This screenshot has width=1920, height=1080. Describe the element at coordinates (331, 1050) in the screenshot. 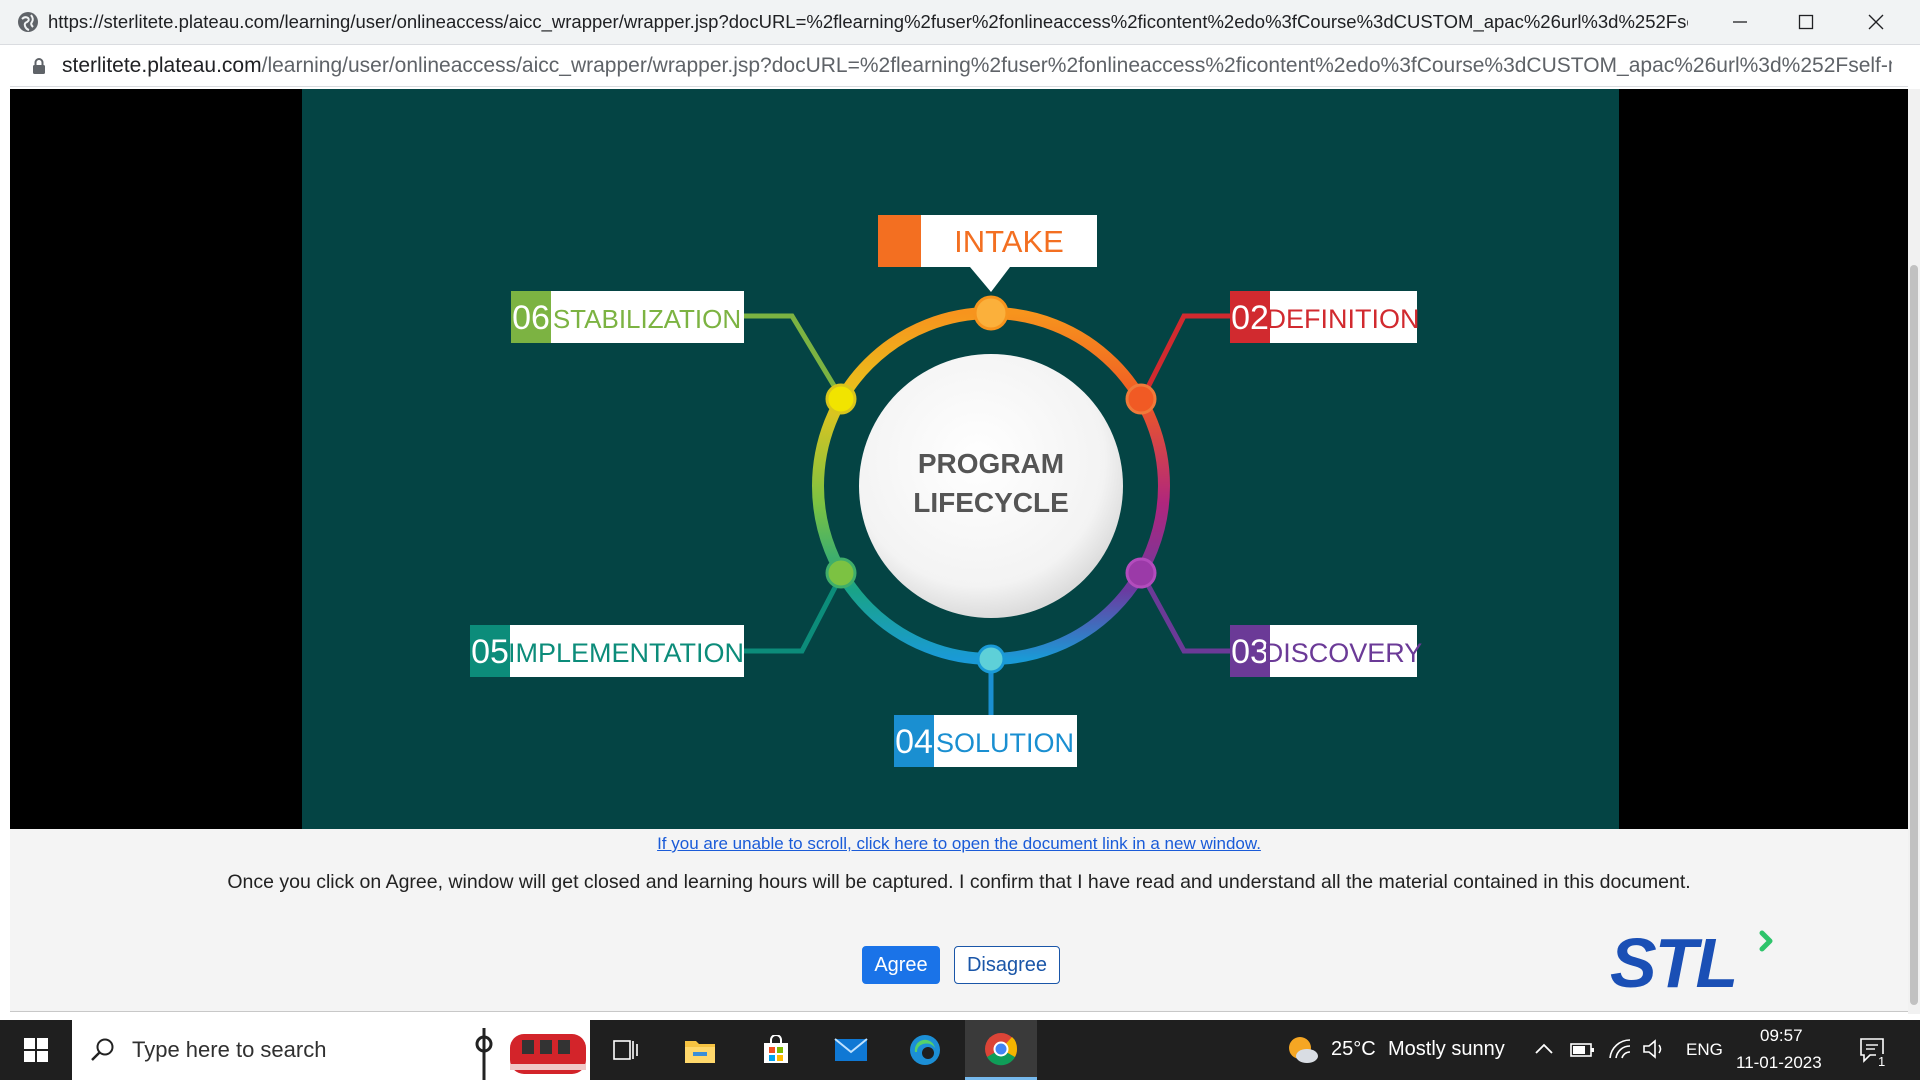

I see `taskbar-search-box: Type here to search` at that location.